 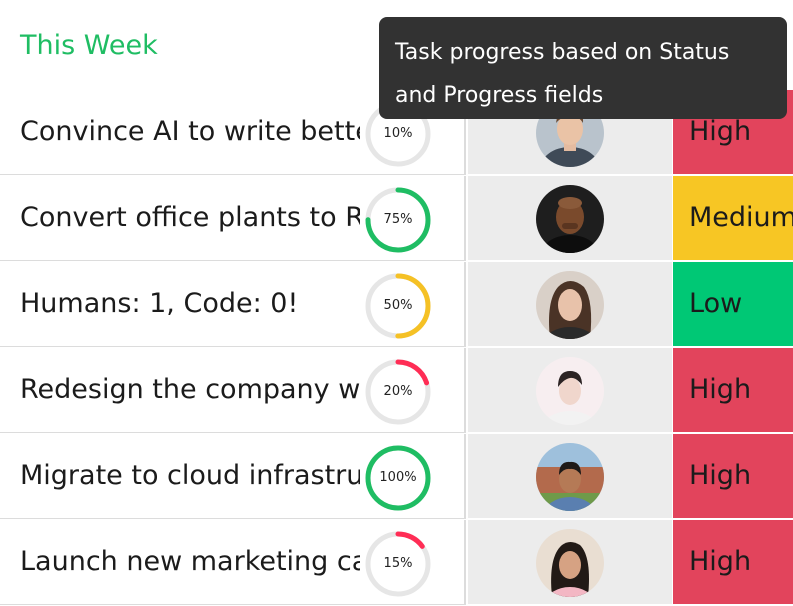 I want to click on progress-ring: 20%, so click(x=398, y=392).